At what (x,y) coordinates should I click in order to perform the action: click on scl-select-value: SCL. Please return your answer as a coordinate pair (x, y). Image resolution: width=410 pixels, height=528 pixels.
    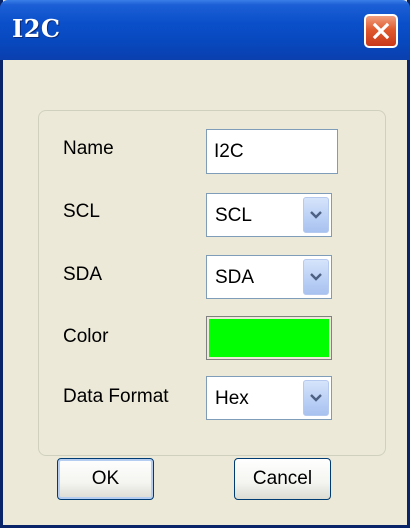
    Looking at the image, I should click on (233, 215).